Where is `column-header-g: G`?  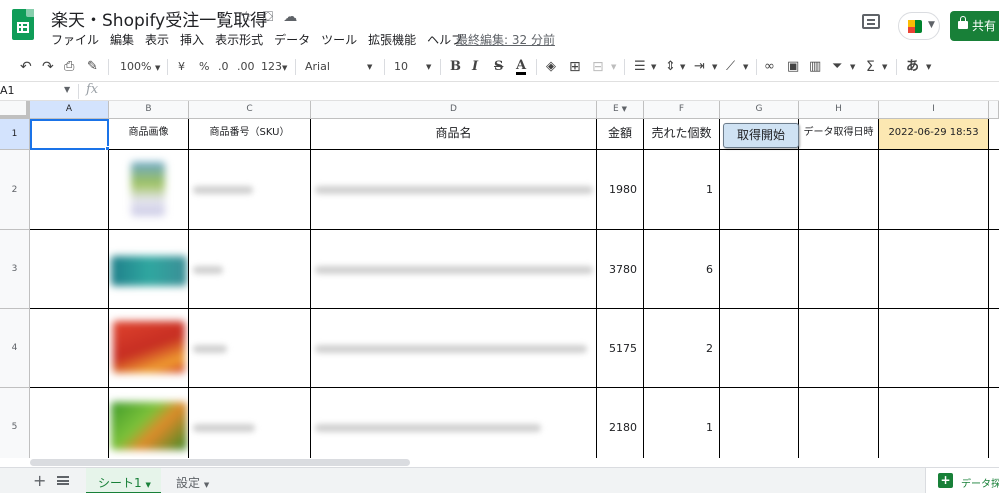
column-header-g: G is located at coordinates (759, 110).